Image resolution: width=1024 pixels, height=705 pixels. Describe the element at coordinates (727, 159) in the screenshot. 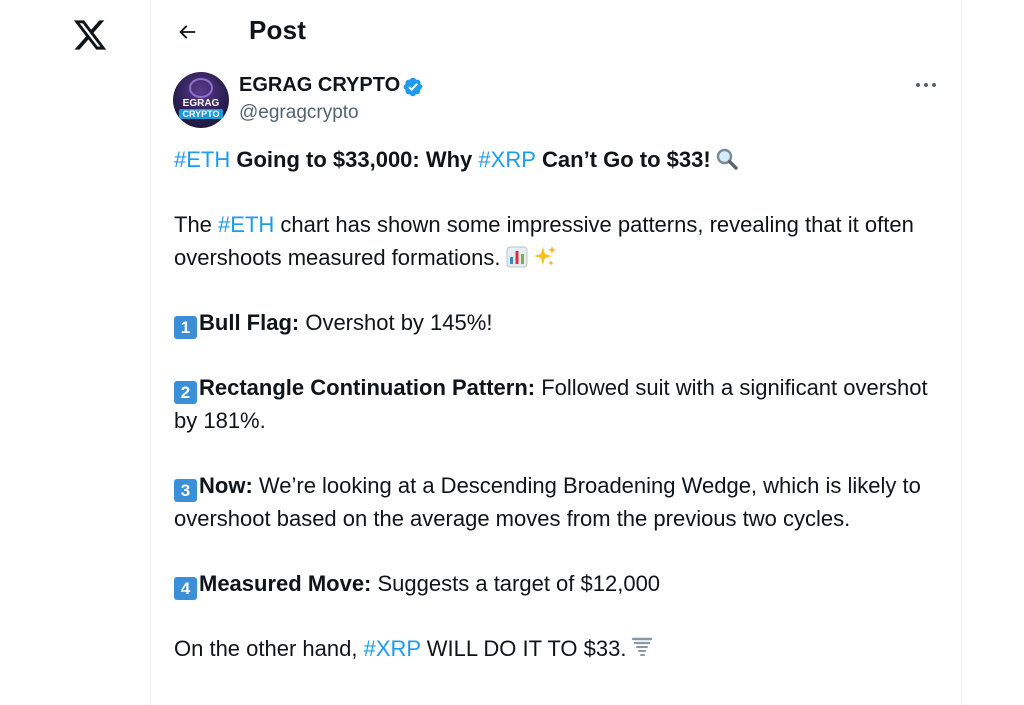

I see `magnifying-glass-emoji` at that location.